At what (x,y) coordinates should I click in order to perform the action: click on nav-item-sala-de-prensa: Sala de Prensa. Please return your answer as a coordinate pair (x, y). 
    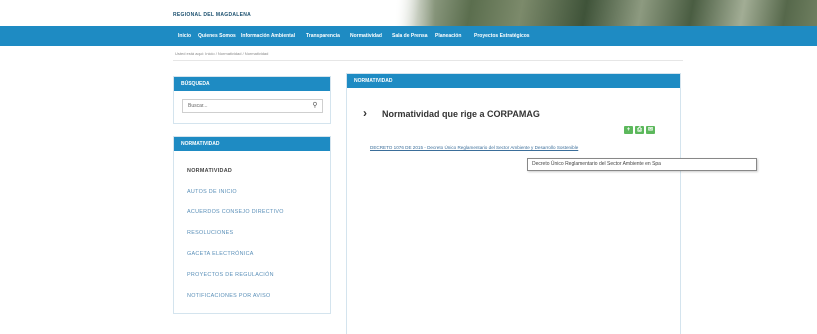
    Looking at the image, I should click on (410, 36).